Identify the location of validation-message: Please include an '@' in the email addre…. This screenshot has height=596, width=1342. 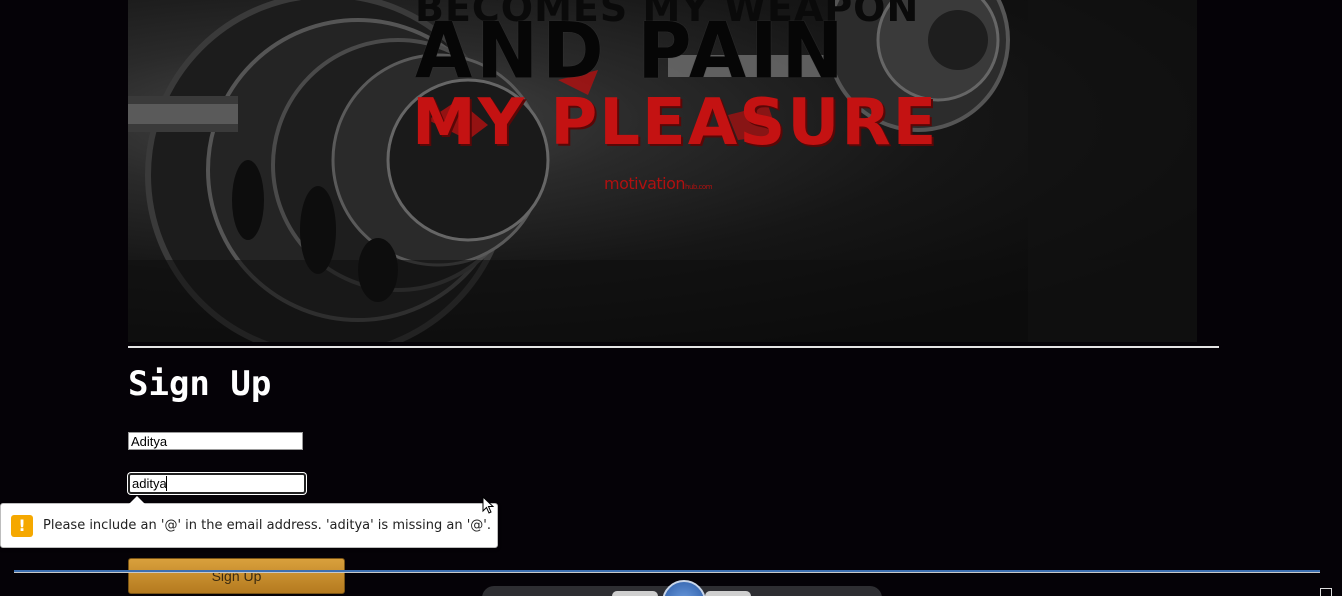
(267, 525).